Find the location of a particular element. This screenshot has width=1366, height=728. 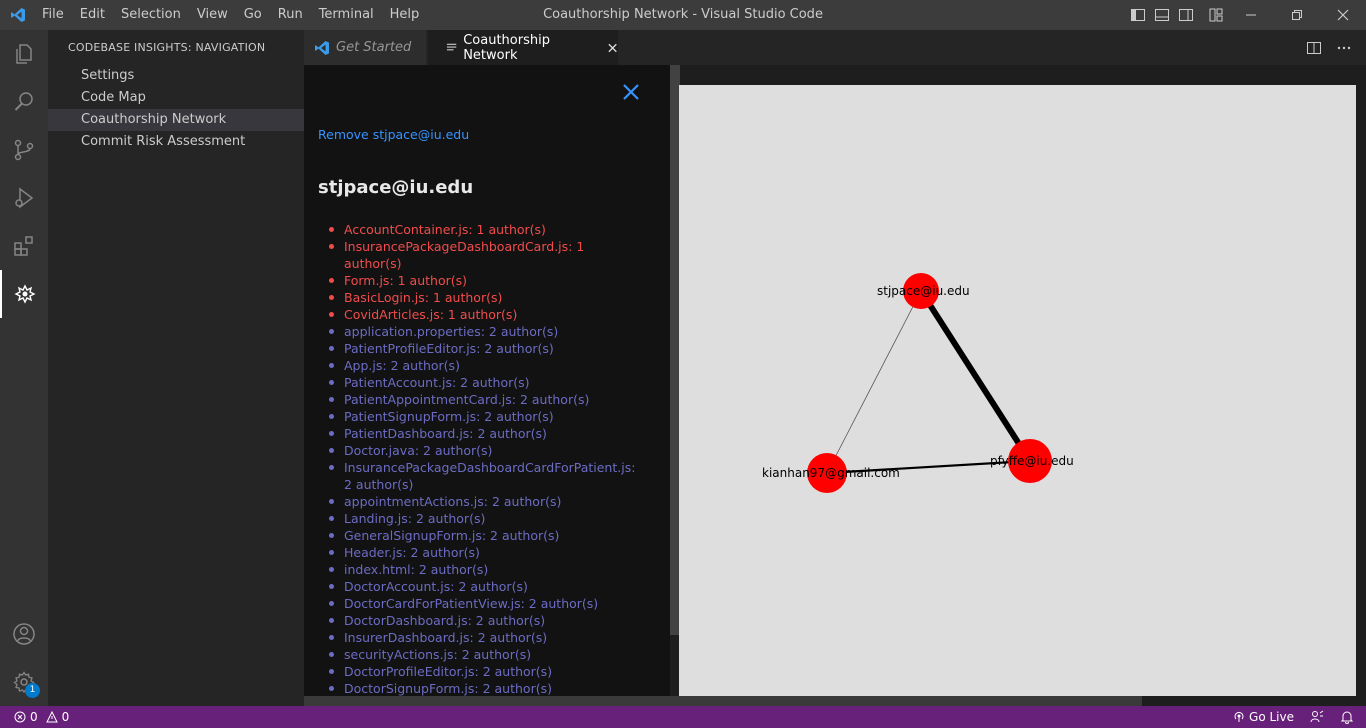

tab-close-icon is located at coordinates (612, 48).